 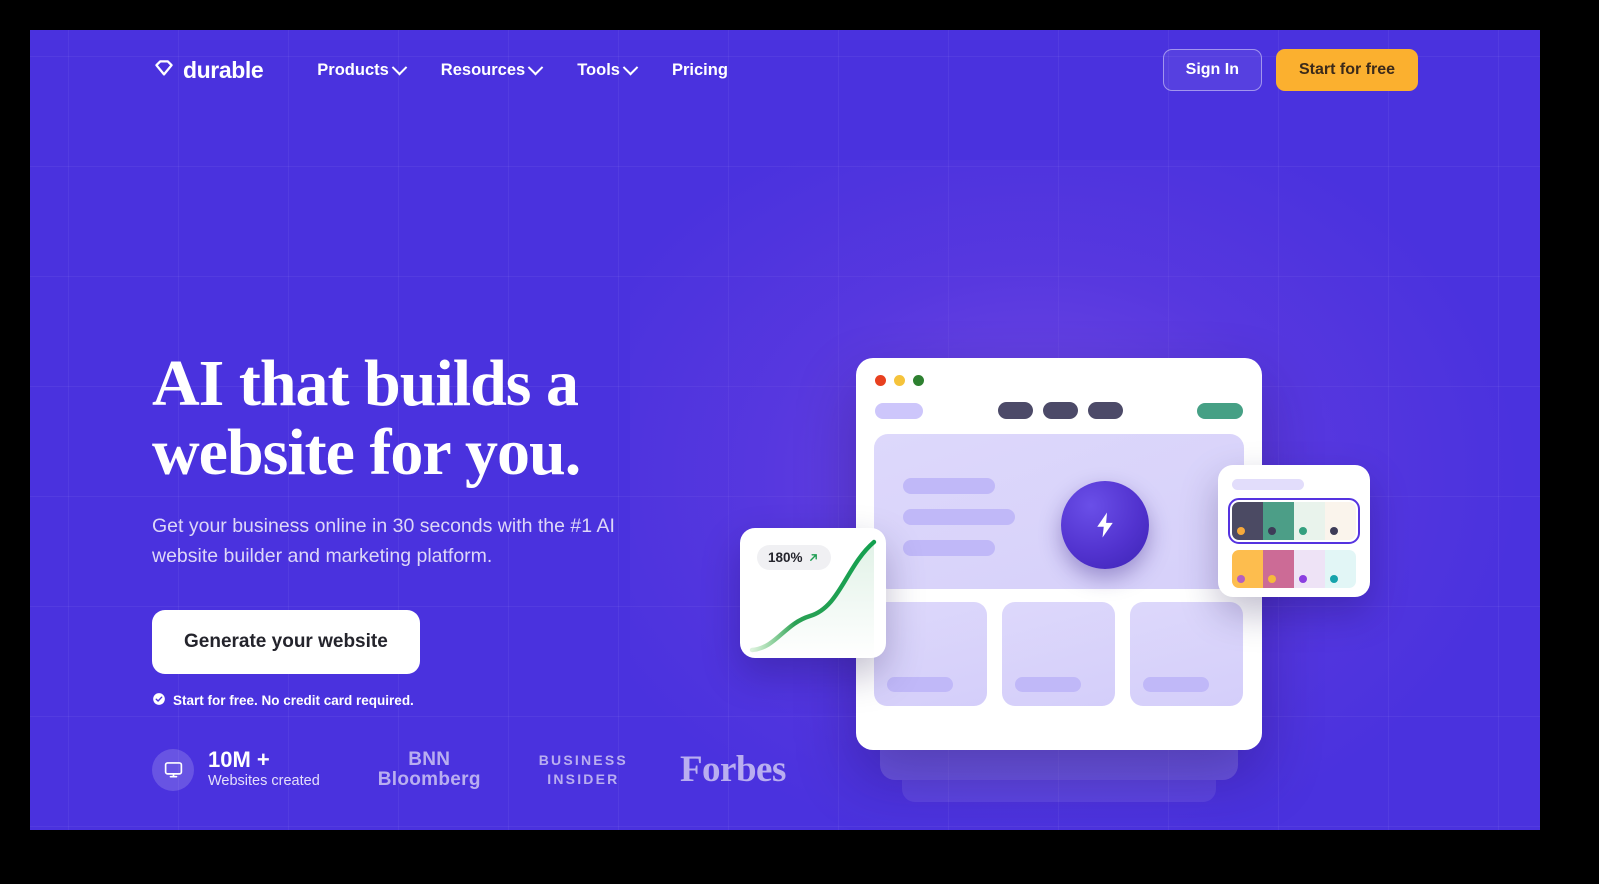 I want to click on nav-item-pricing: Pricing, so click(x=700, y=70).